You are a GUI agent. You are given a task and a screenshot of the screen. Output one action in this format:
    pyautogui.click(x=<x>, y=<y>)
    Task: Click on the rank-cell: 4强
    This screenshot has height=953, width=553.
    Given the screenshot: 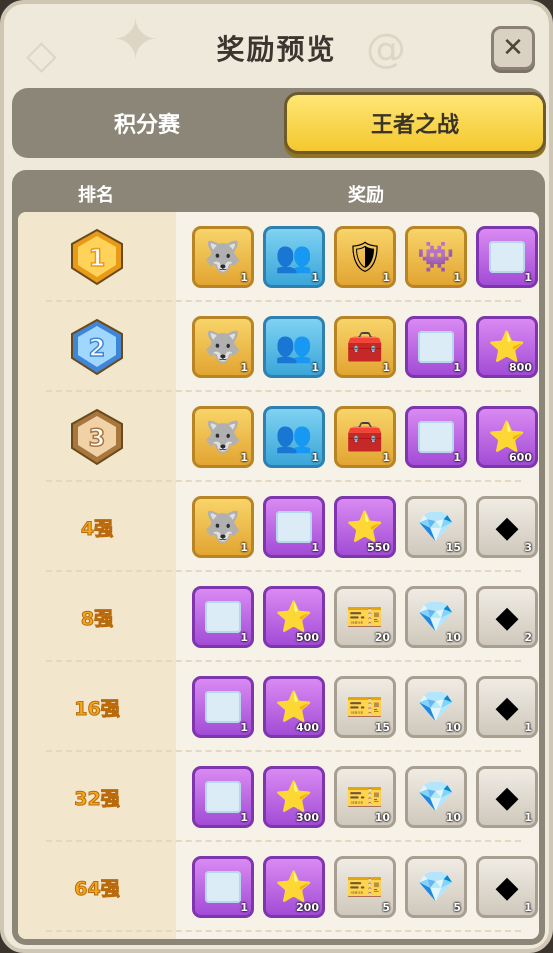 What is the action you would take?
    pyautogui.click(x=97, y=527)
    